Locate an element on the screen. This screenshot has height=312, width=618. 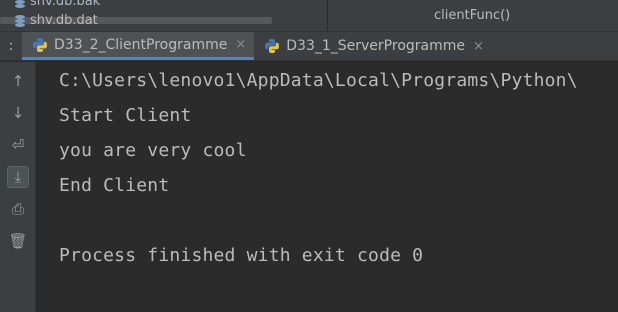
tab-client-programme: D33_2_ClientProgramme × is located at coordinates (138, 46).